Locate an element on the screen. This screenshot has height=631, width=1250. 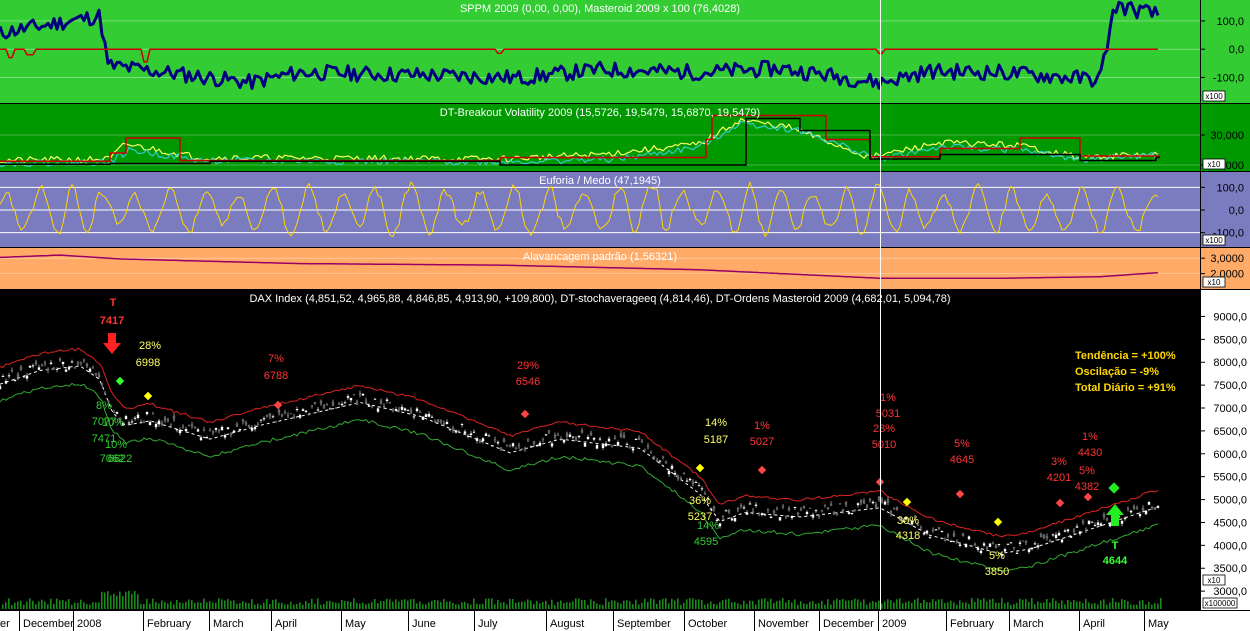
order-annotation: 36% is located at coordinates (700, 501).